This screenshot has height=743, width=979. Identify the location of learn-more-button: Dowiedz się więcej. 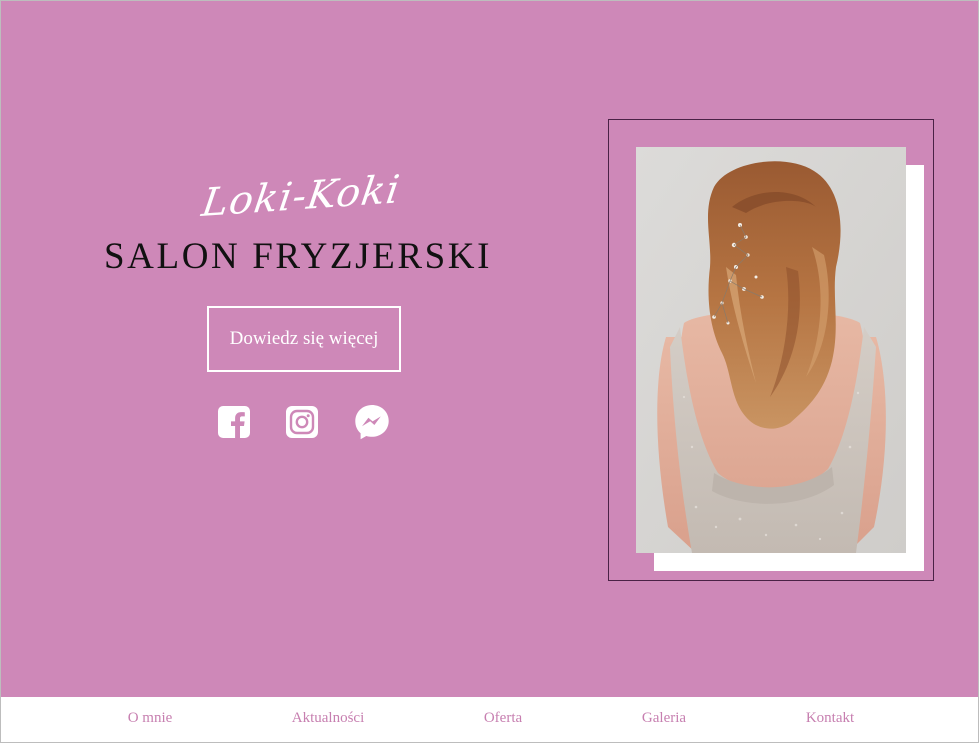
(304, 339).